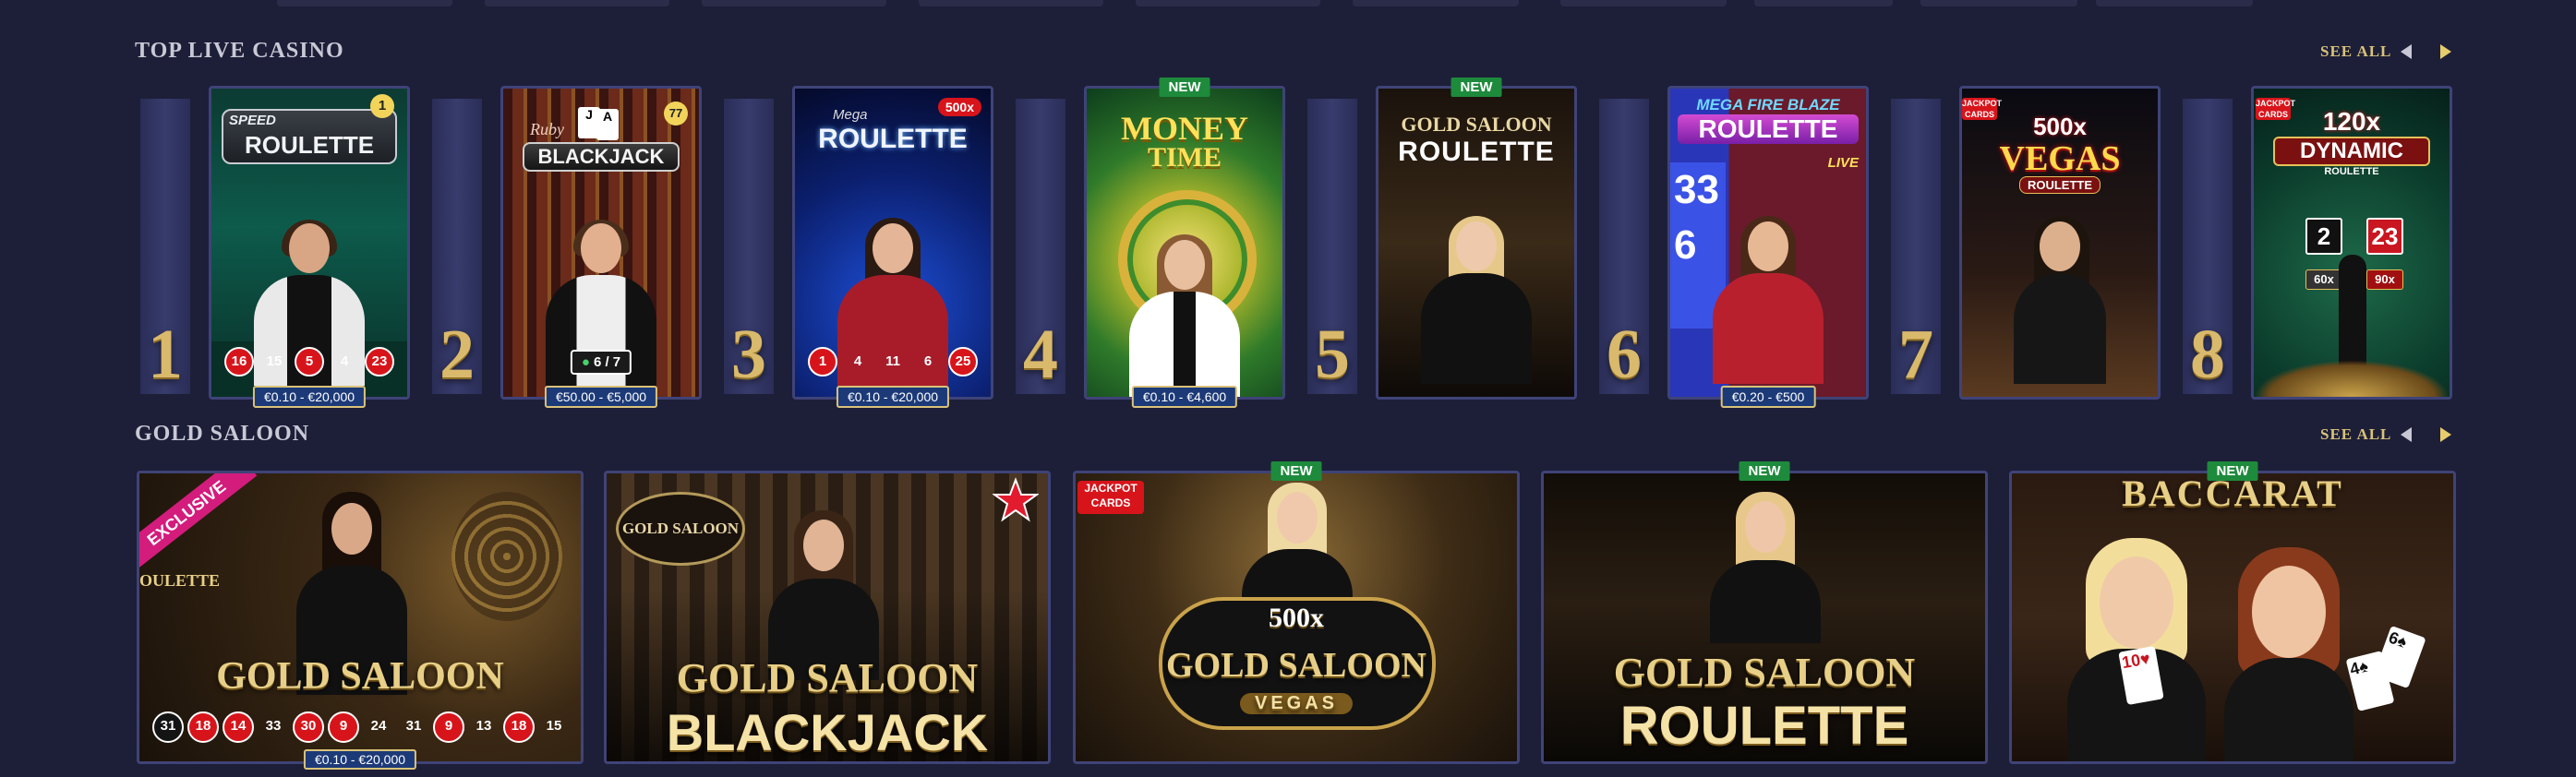 Image resolution: width=2576 pixels, height=777 pixels. Describe the element at coordinates (1843, 163) in the screenshot. I see `live-label: LIVE` at that location.